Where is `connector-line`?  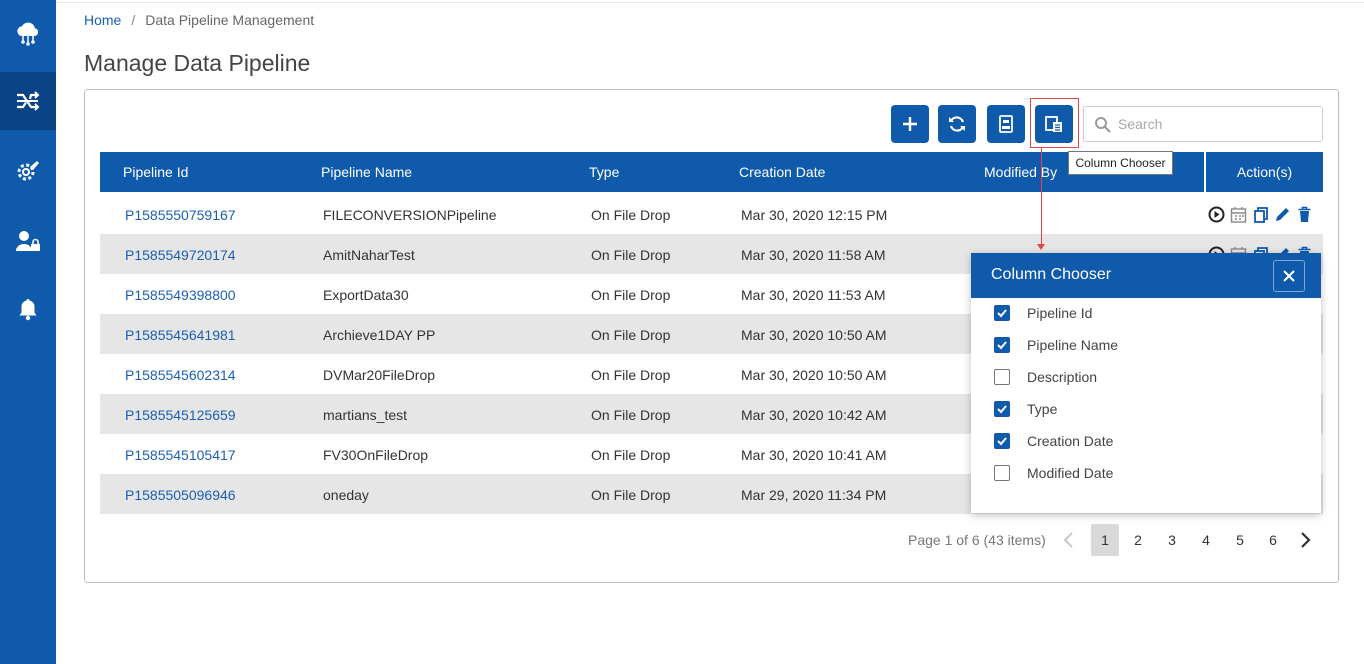
connector-line is located at coordinates (1041, 197).